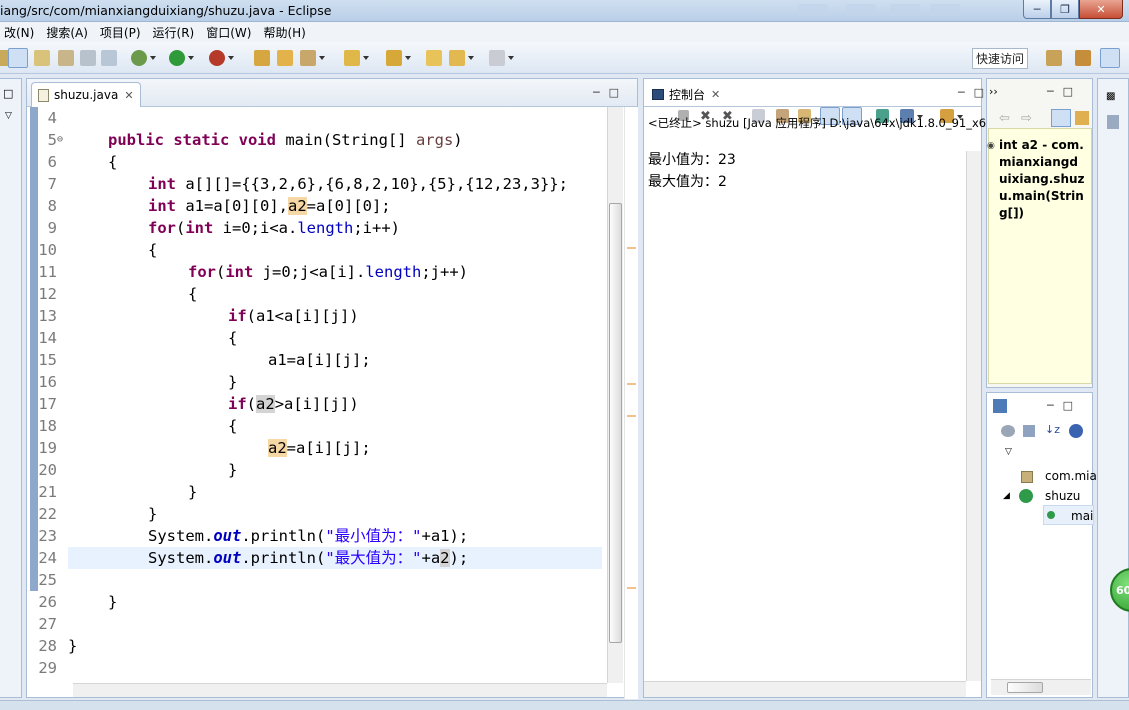 The image size is (1129, 710). Describe the element at coordinates (314, 558) in the screenshot. I see `code-line: 24 System.out.println("最大值为："+a2);` at that location.